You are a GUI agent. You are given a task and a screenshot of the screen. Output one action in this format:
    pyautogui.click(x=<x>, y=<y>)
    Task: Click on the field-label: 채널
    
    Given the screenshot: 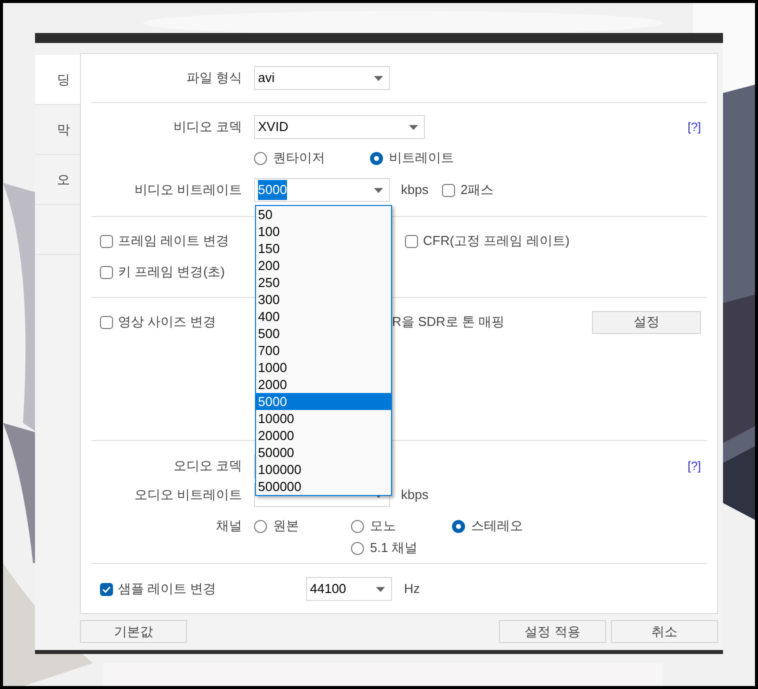 What is the action you would take?
    pyautogui.click(x=229, y=526)
    